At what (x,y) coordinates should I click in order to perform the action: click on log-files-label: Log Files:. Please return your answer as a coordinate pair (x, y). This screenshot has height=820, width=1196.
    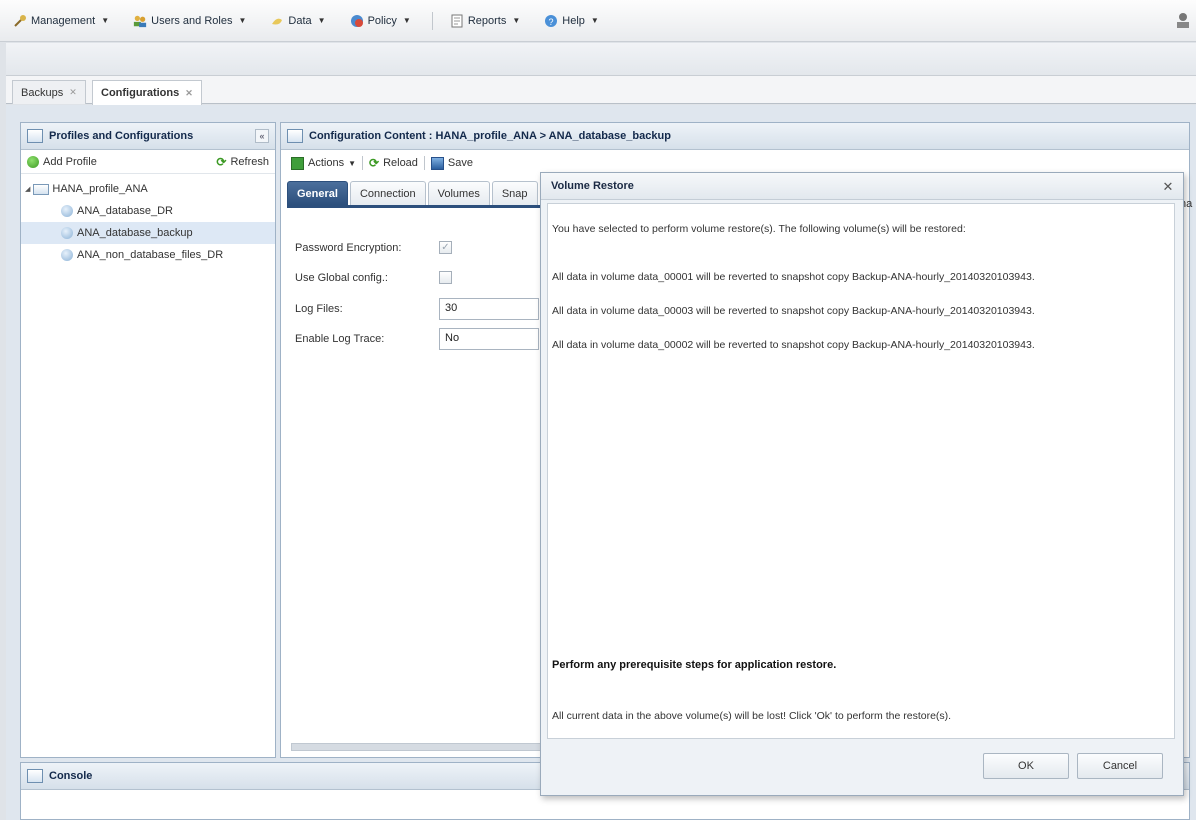
    Looking at the image, I should click on (319, 309).